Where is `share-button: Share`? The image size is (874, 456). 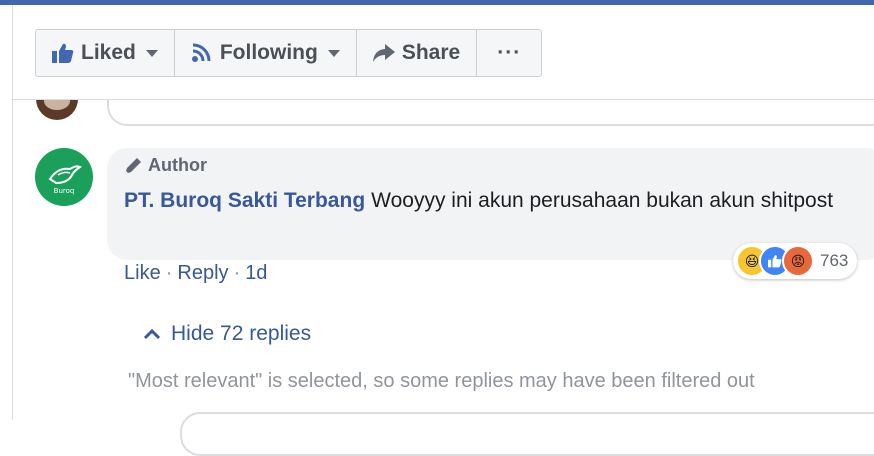
share-button: Share is located at coordinates (417, 53).